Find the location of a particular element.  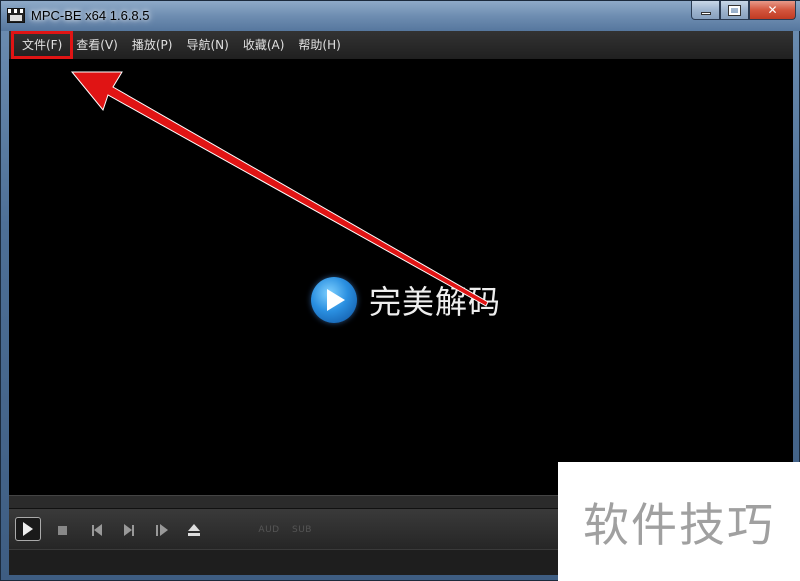

play-button is located at coordinates (28, 529).